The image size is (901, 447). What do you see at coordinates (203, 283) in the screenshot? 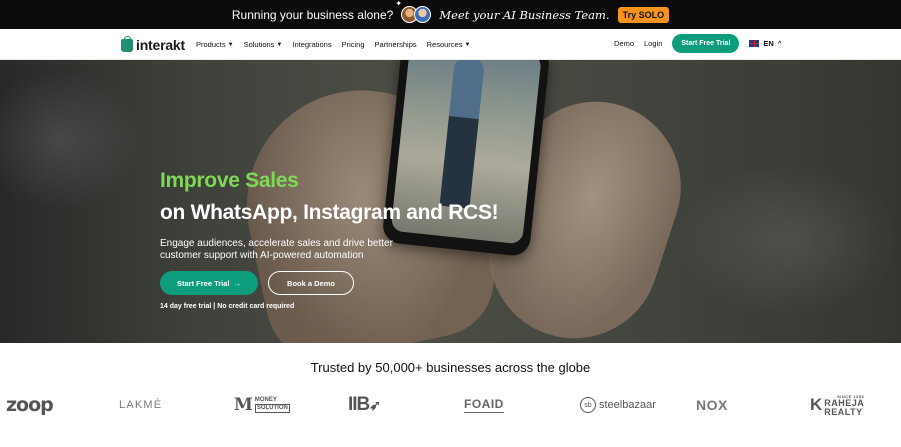
I see `hero-start-trial-label: Start Free Trial` at bounding box center [203, 283].